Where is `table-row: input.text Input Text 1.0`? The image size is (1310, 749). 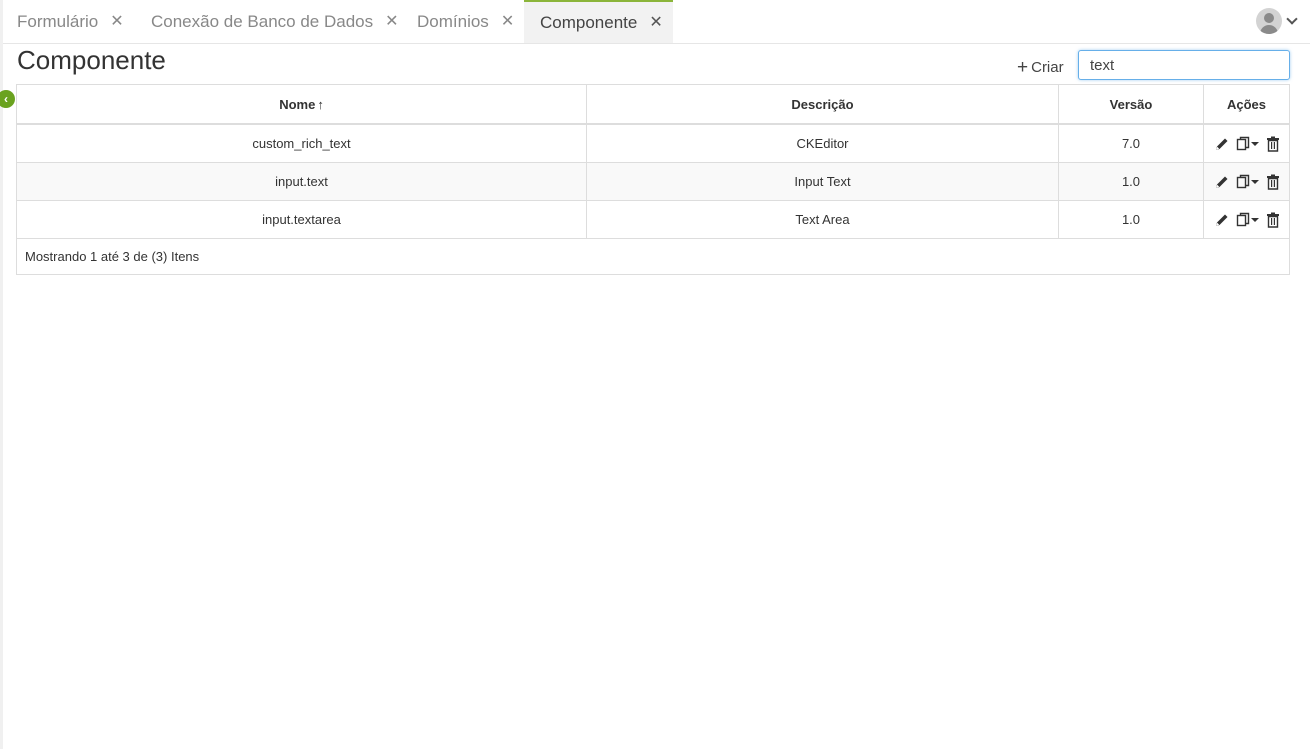
table-row: input.text Input Text 1.0 is located at coordinates (653, 181).